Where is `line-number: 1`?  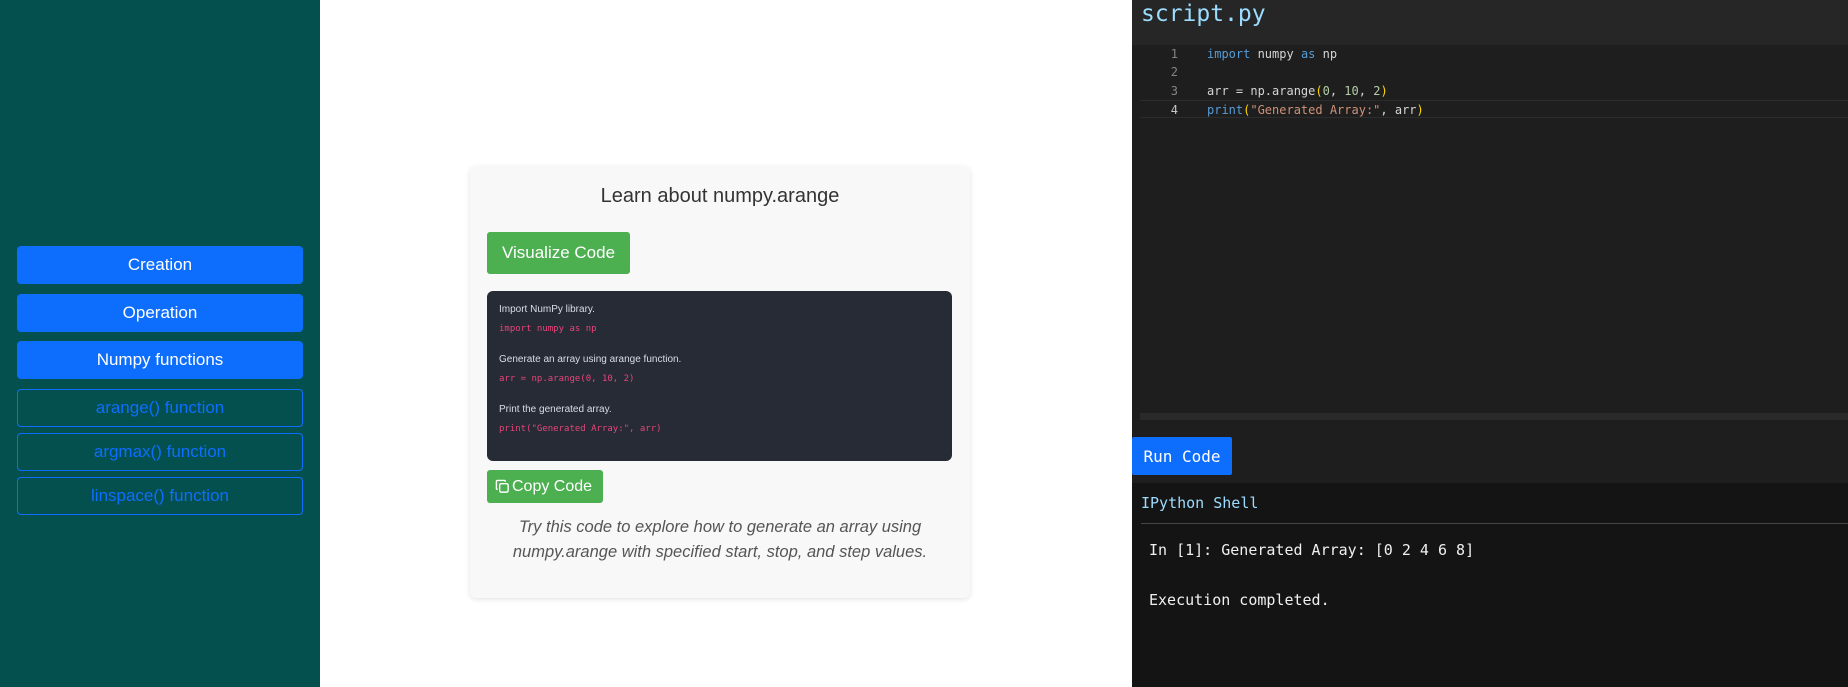
line-number: 1 is located at coordinates (1174, 54).